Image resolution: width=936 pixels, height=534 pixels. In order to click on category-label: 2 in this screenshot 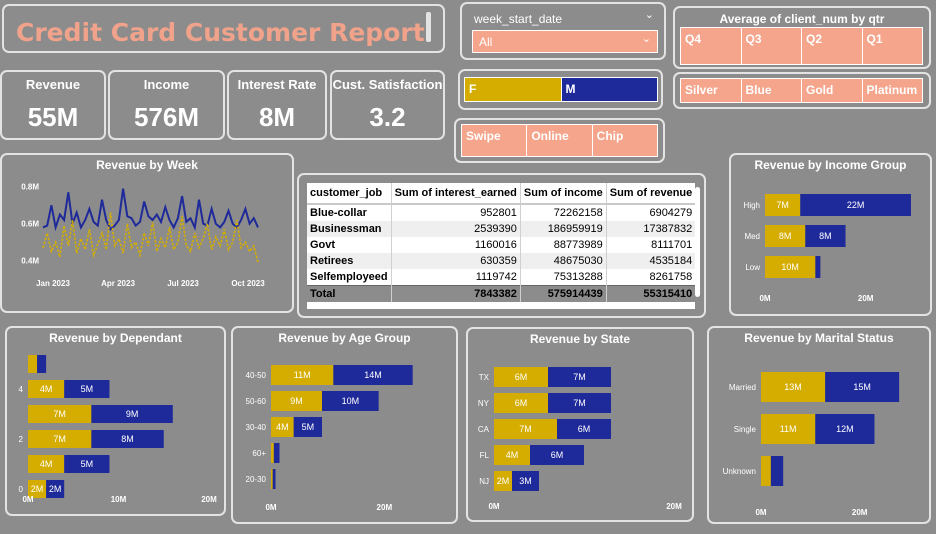, I will do `click(21, 439)`.